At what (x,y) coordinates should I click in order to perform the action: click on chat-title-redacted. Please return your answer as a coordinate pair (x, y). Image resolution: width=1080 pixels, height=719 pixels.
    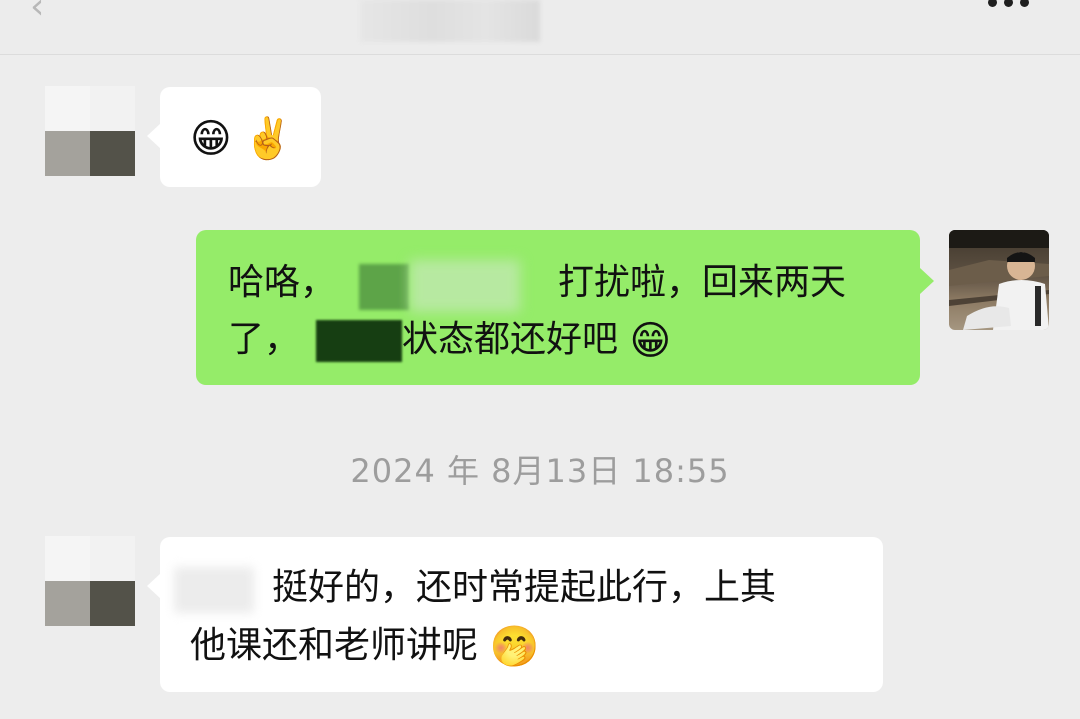
    Looking at the image, I should click on (450, 21).